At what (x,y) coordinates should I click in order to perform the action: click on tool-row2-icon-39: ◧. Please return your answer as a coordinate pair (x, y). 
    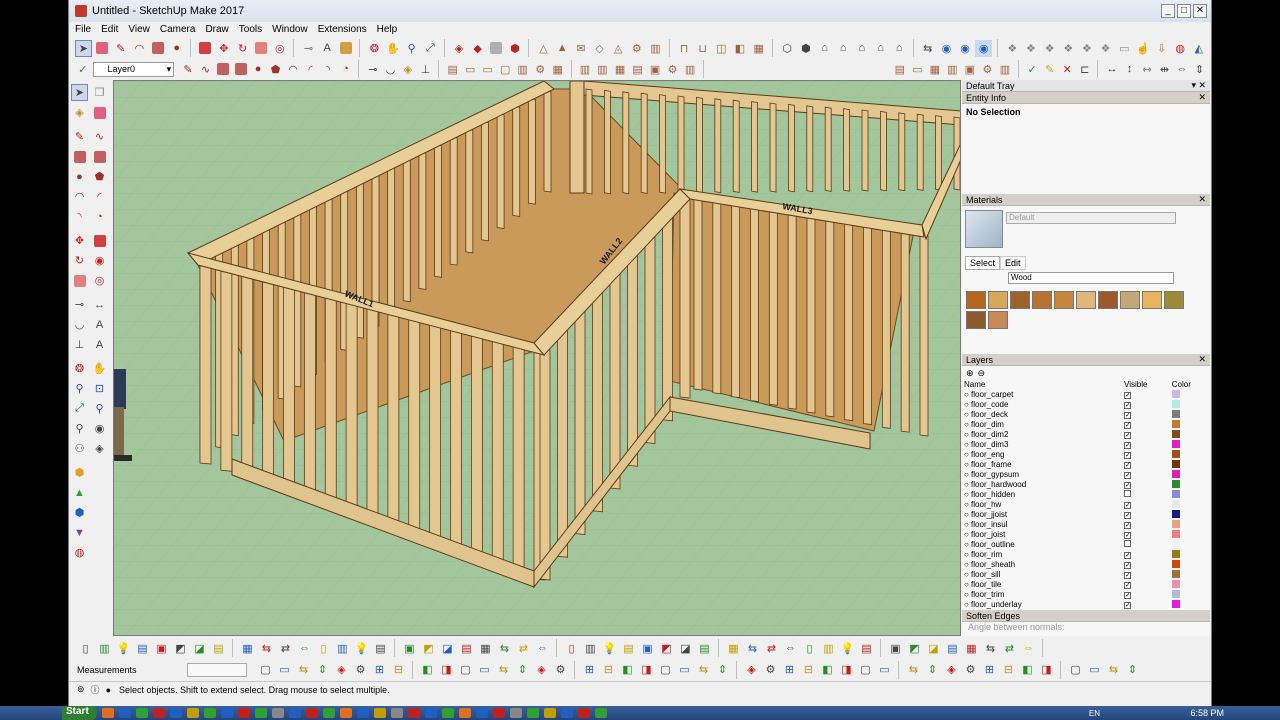
    Looking at the image, I should click on (1027, 669).